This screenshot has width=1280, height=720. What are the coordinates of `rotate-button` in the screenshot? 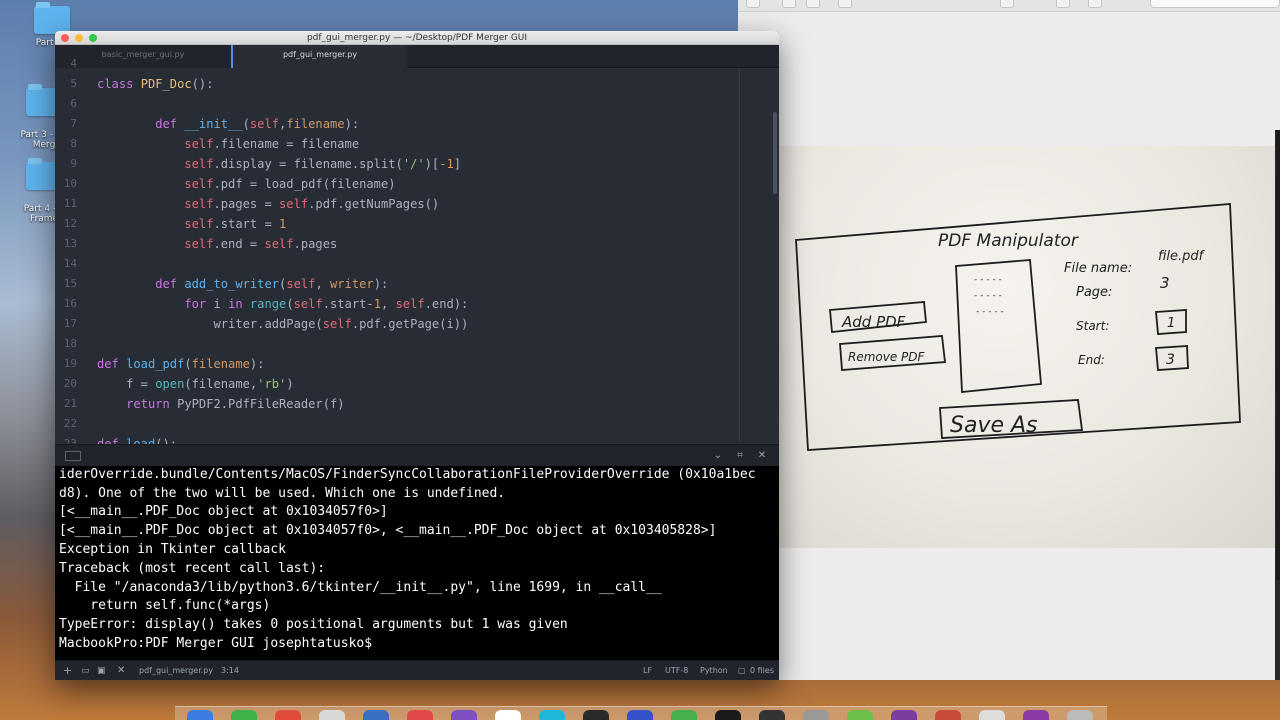 It's located at (1063, 4).